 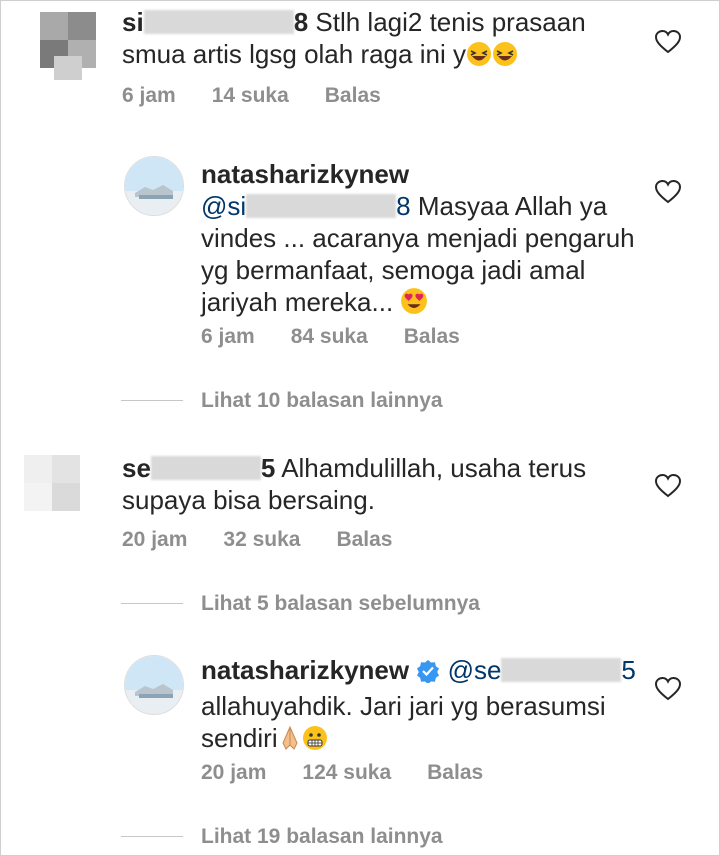 I want to click on like-count: 84 suka, so click(x=329, y=336).